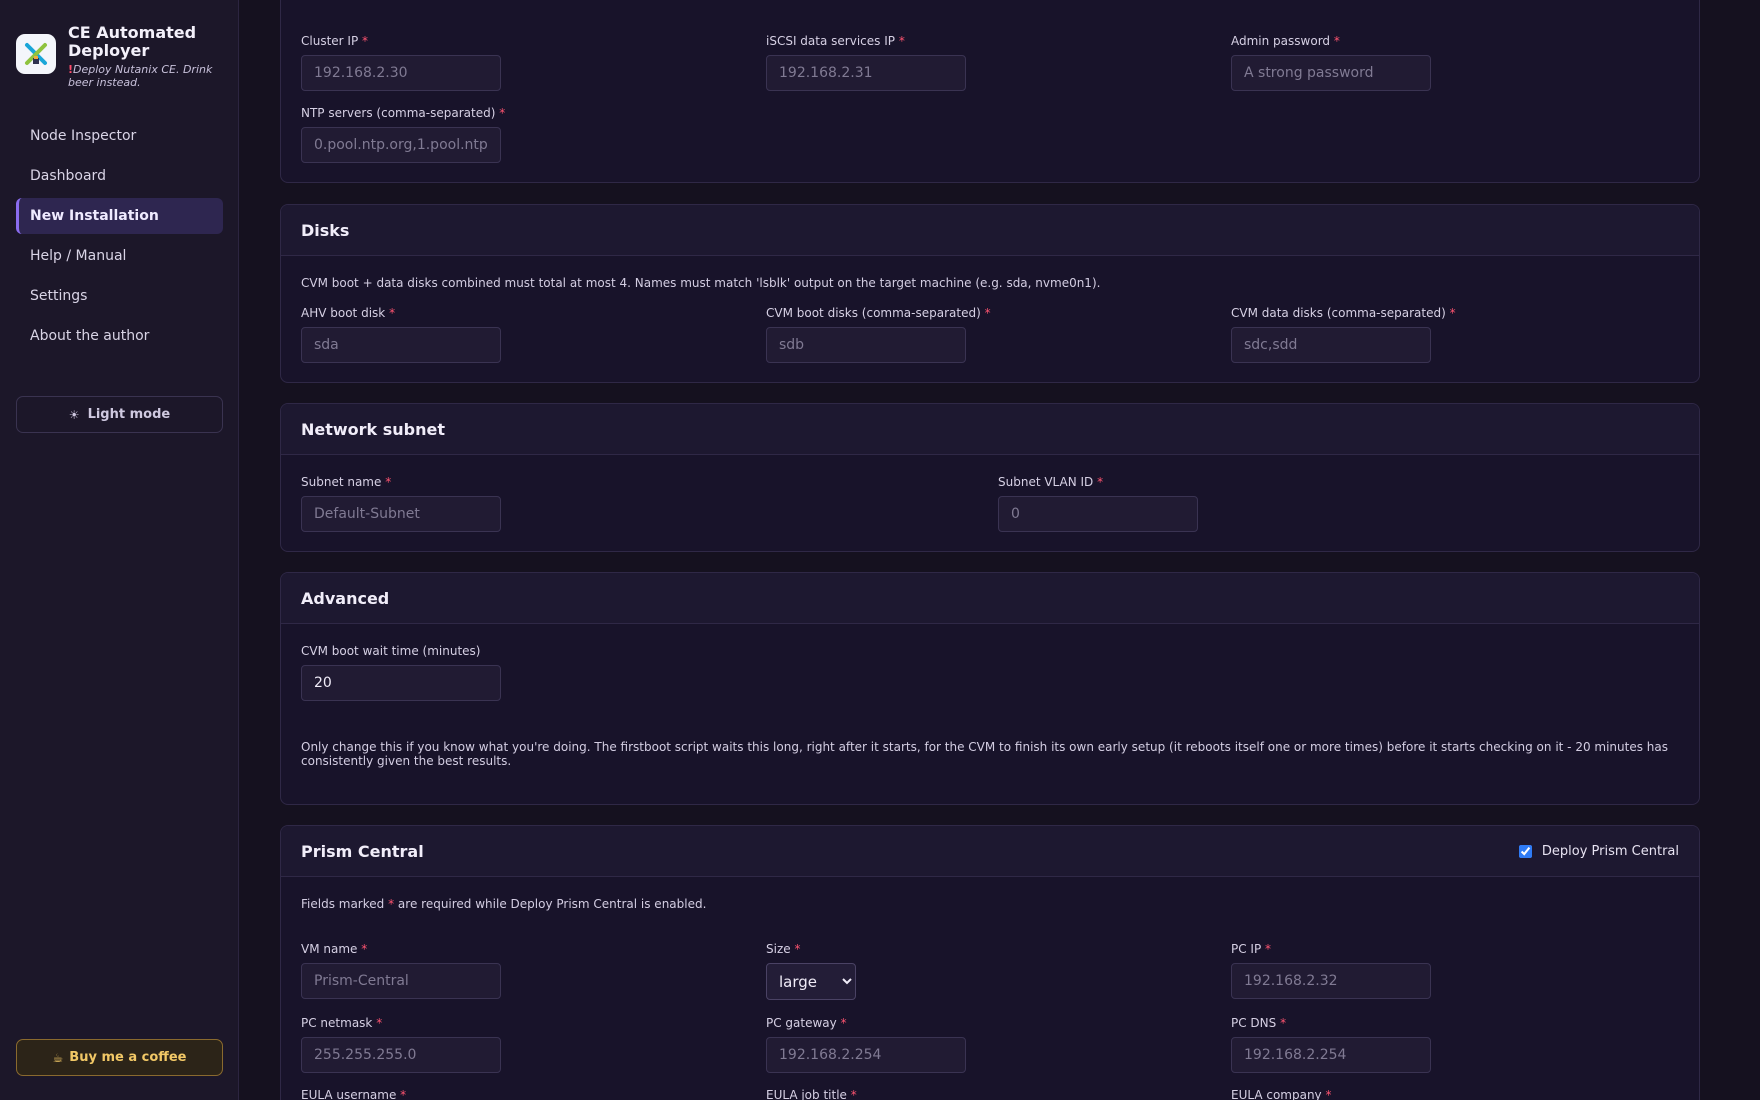 Image resolution: width=1760 pixels, height=1100 pixels. Describe the element at coordinates (74, 414) in the screenshot. I see `sun-icon: ☀` at that location.